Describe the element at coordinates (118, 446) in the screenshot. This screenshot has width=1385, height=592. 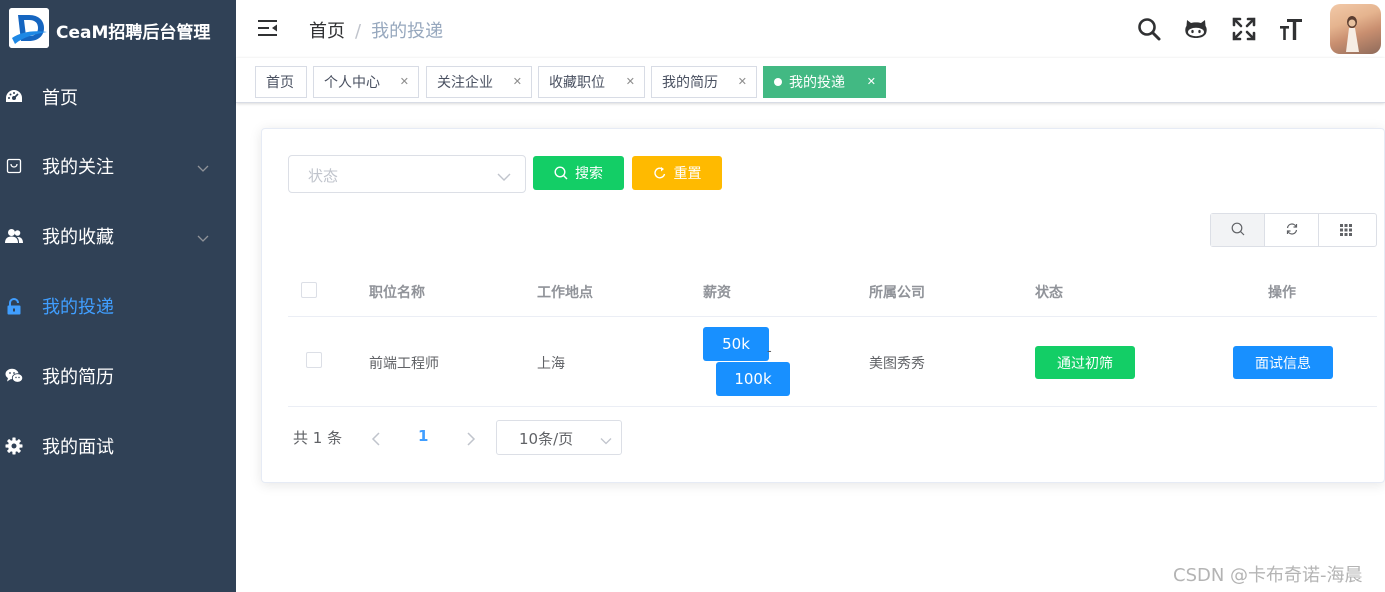
I see `sidebar-item-interviews: 我的面试` at that location.